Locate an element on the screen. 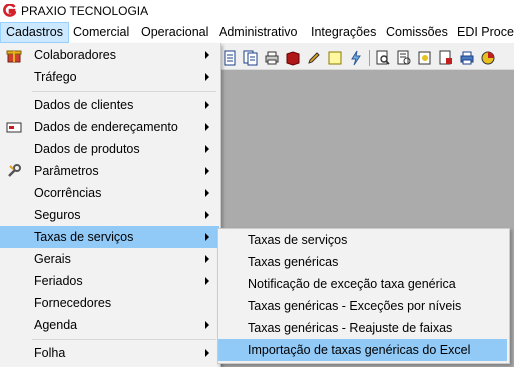 Image resolution: width=514 pixels, height=367 pixels. menu-item-parametros: Parâmetros is located at coordinates (109, 171).